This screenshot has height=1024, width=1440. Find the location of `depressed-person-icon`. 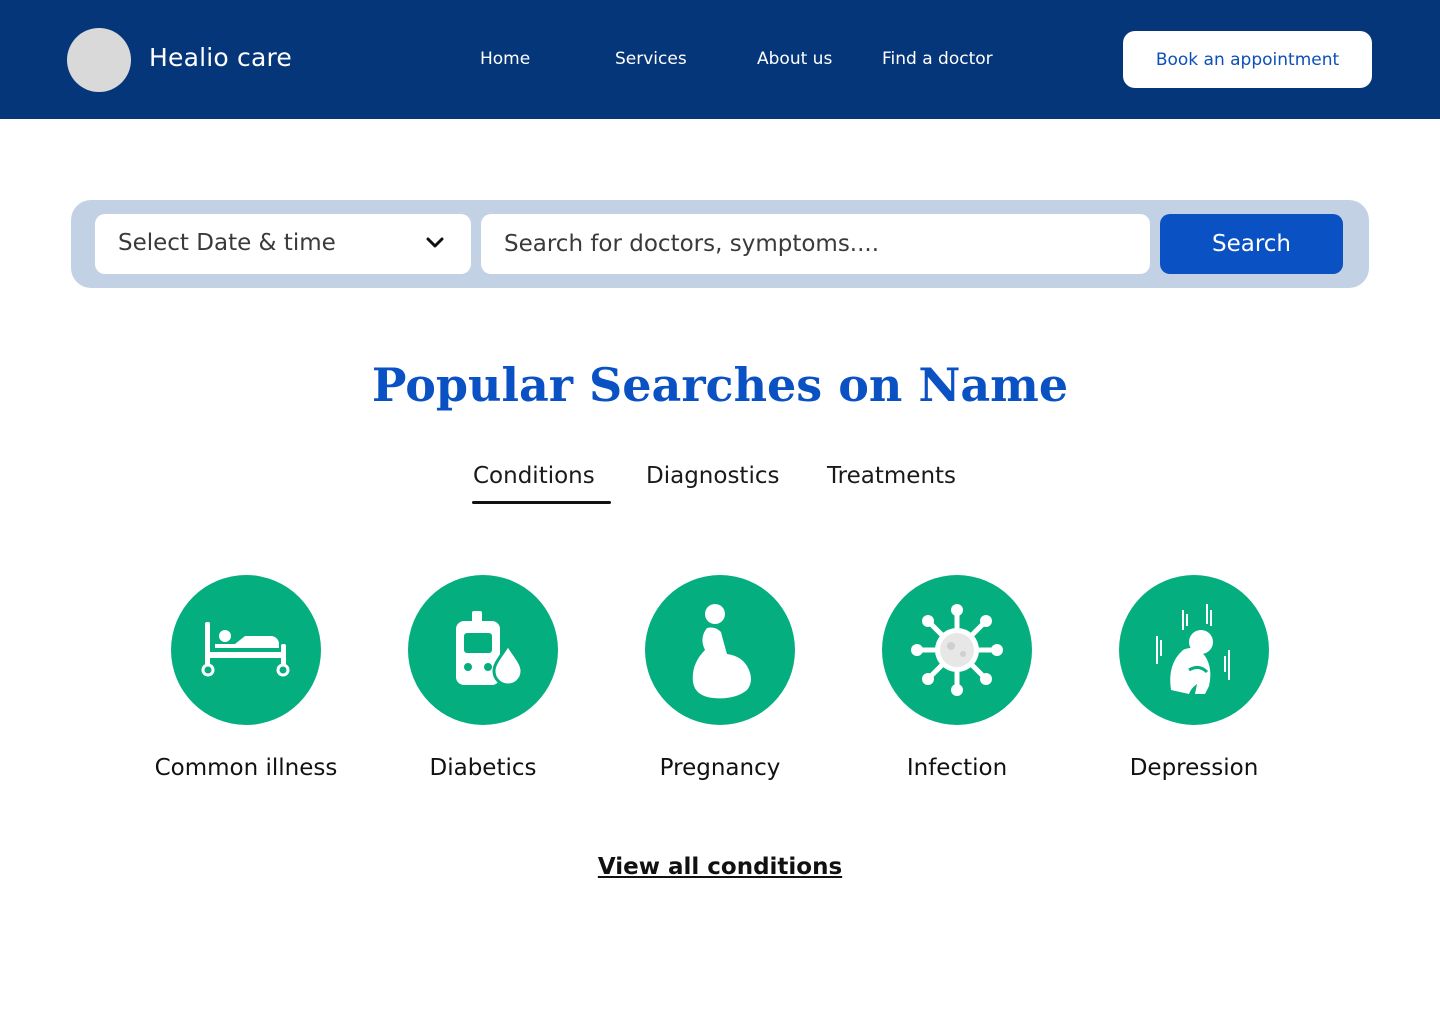

depressed-person-icon is located at coordinates (1193, 649).